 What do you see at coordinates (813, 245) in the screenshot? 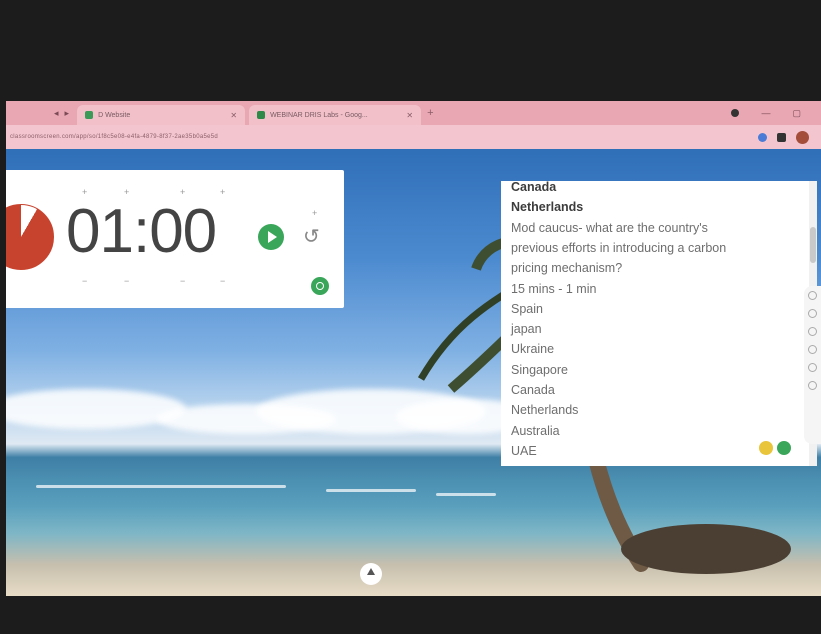
I see `scrollbar-thumb` at bounding box center [813, 245].